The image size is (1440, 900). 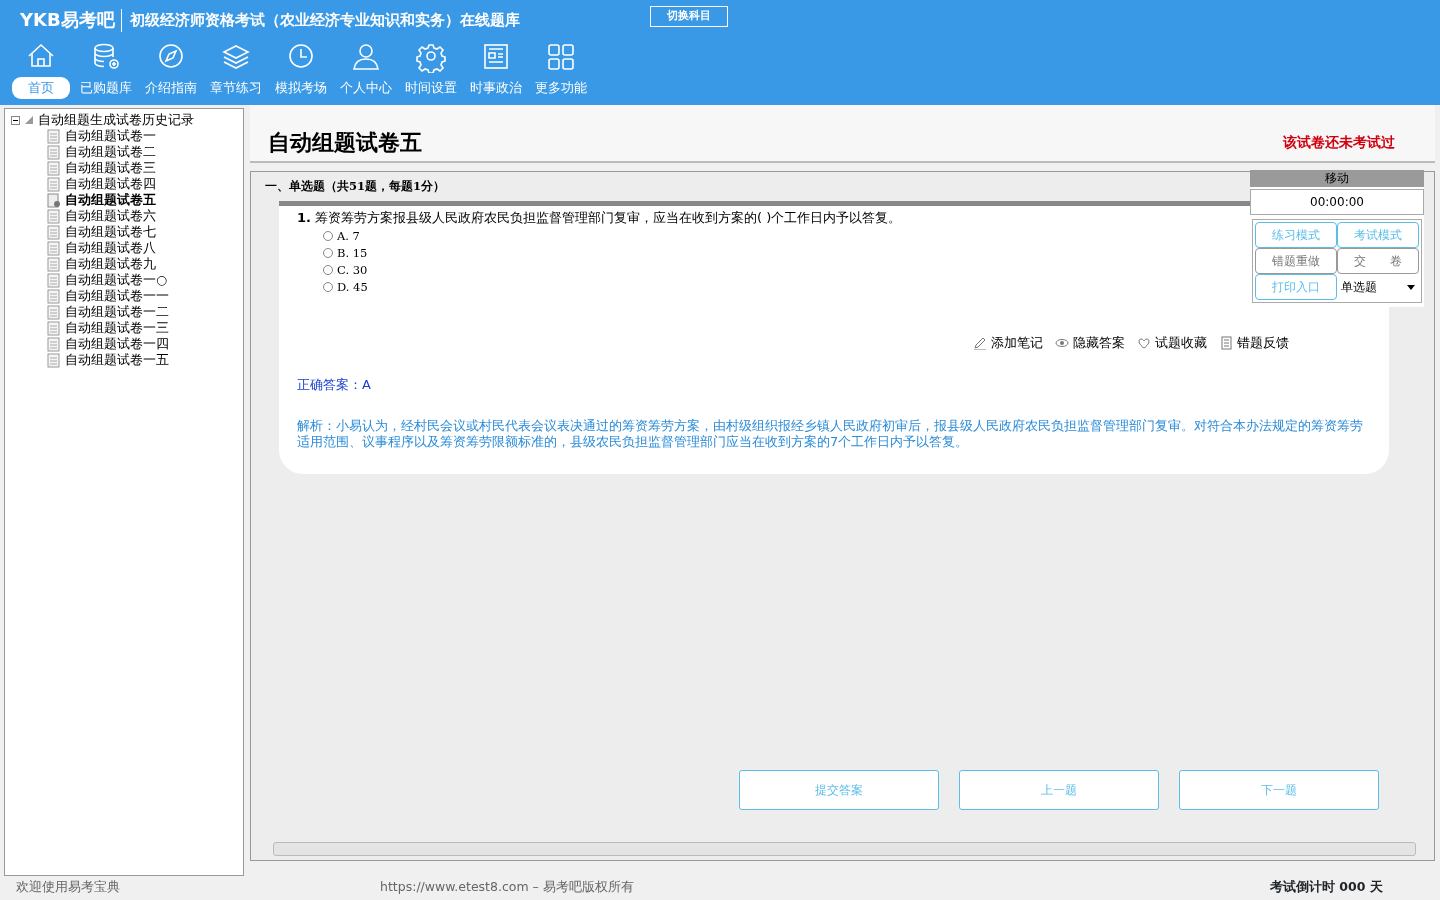 I want to click on exam-countdown: 考试倒计时 000 天, so click(x=1326, y=886).